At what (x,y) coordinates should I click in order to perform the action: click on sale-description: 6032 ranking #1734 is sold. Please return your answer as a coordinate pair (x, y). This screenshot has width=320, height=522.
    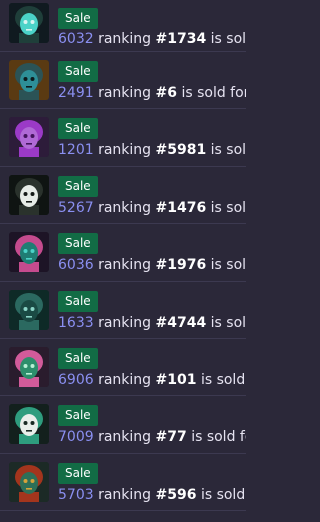
    Looking at the image, I should click on (152, 39).